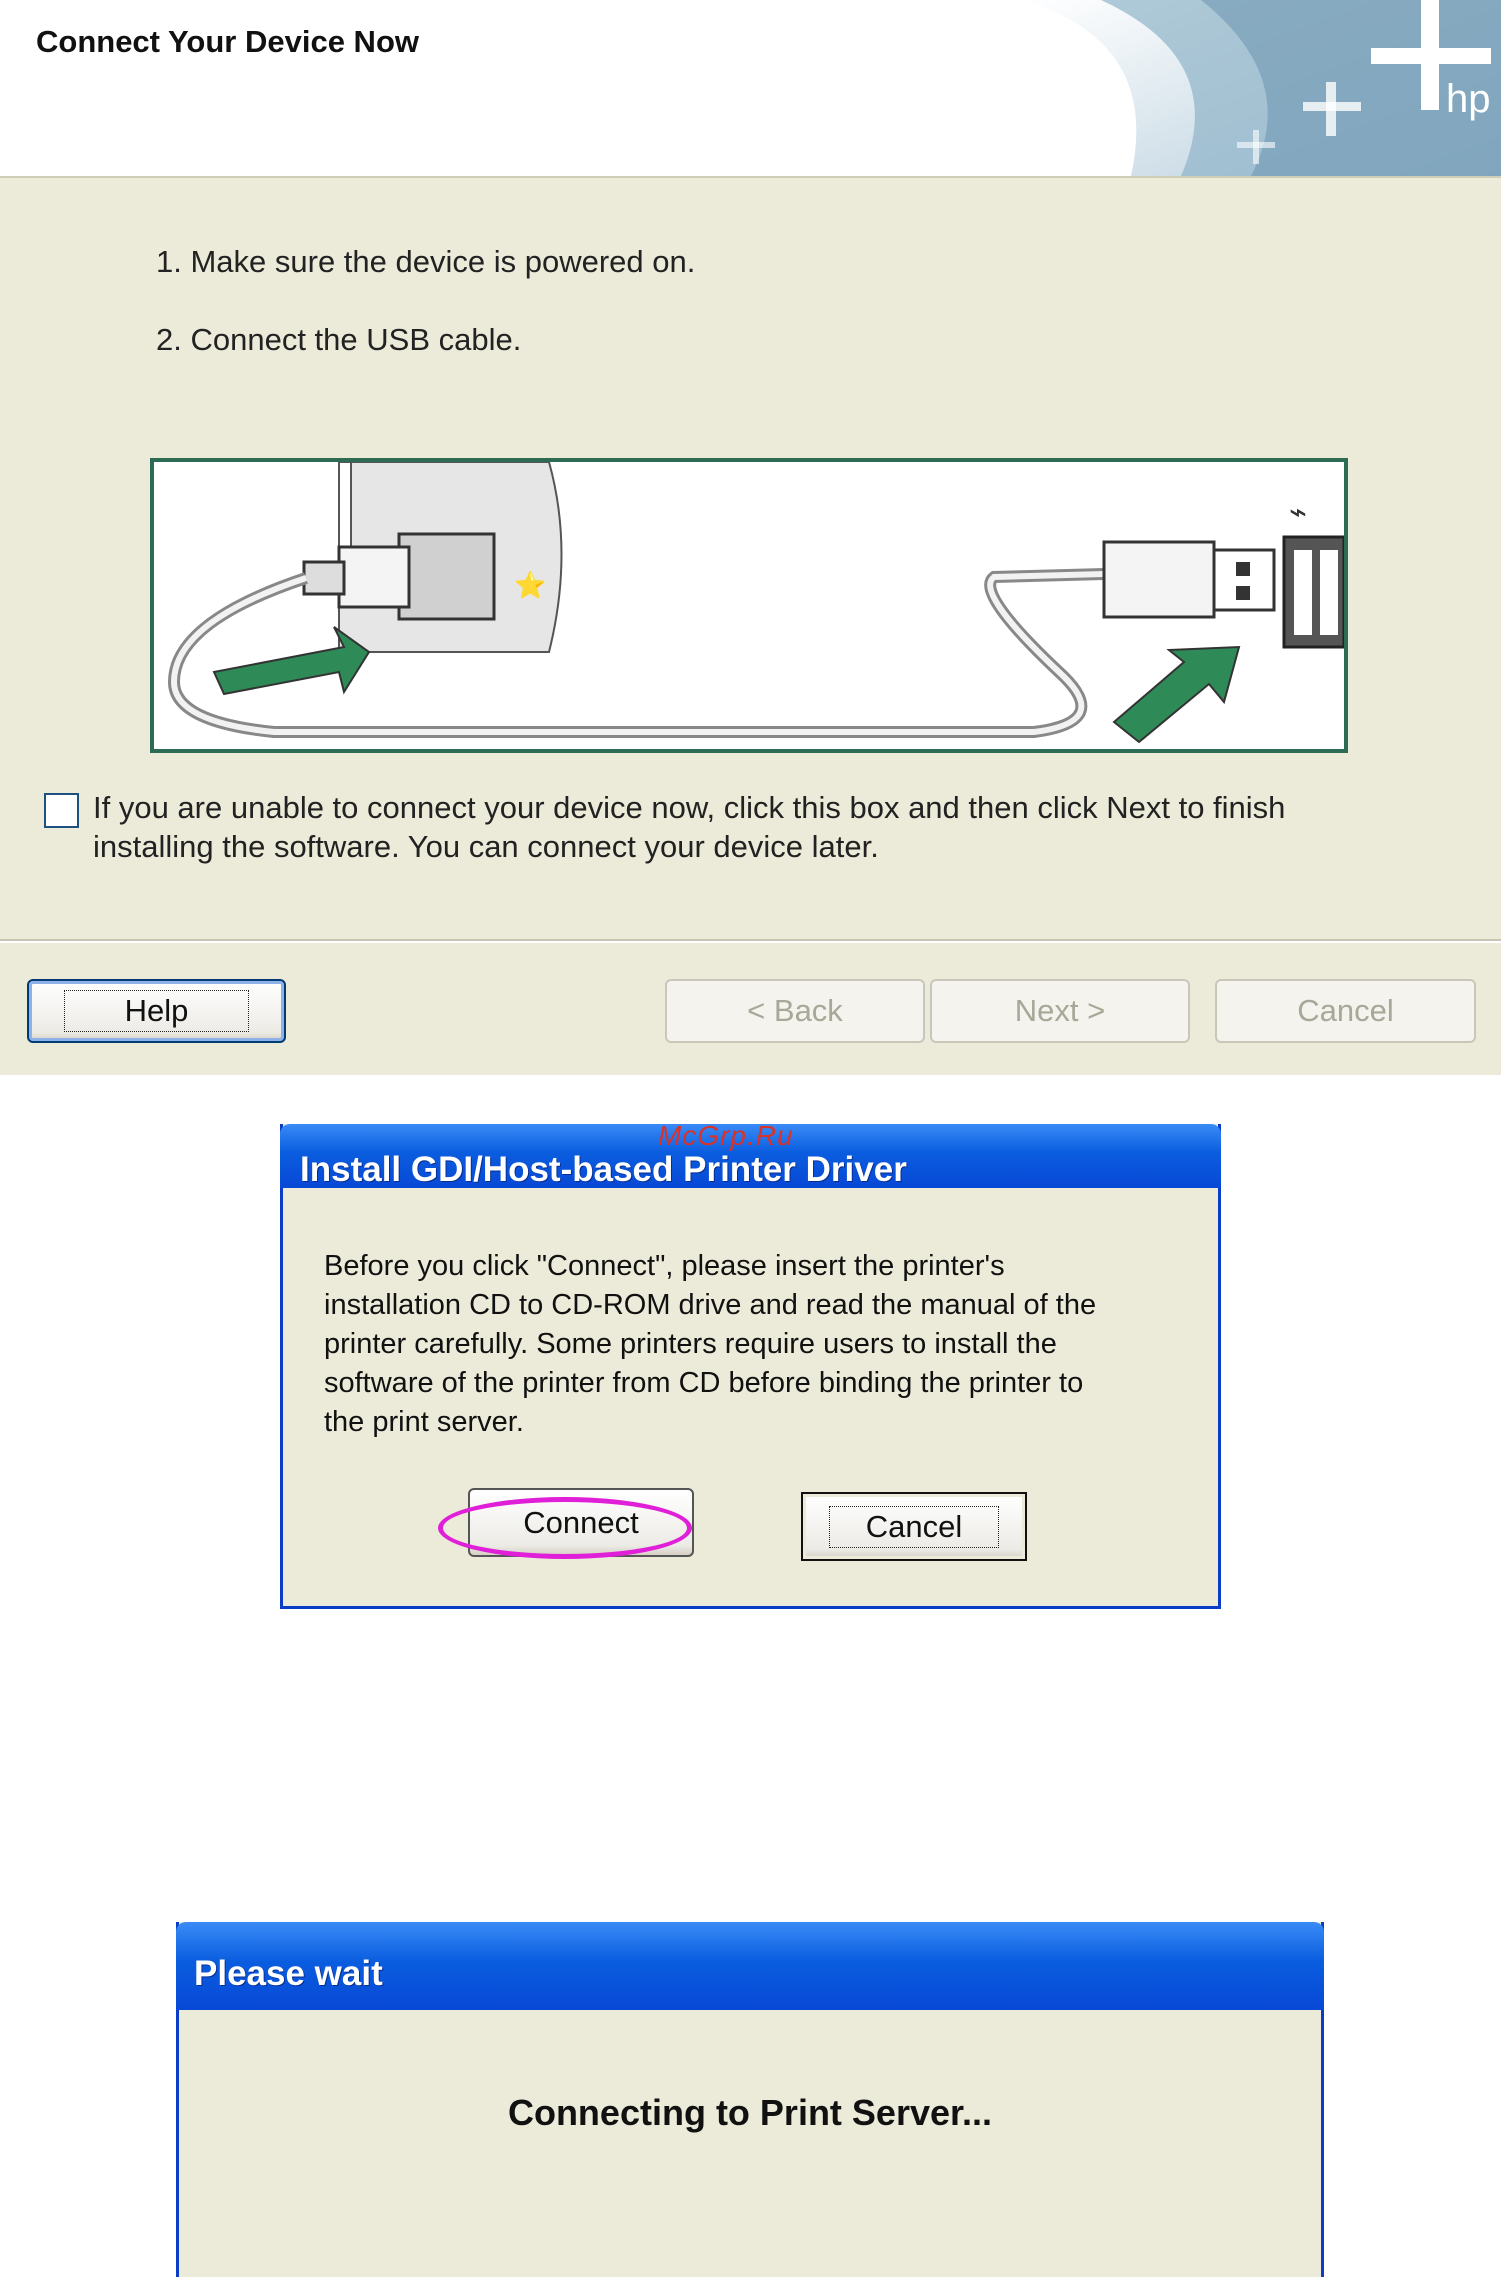  What do you see at coordinates (750, 941) in the screenshot?
I see `button-divider` at bounding box center [750, 941].